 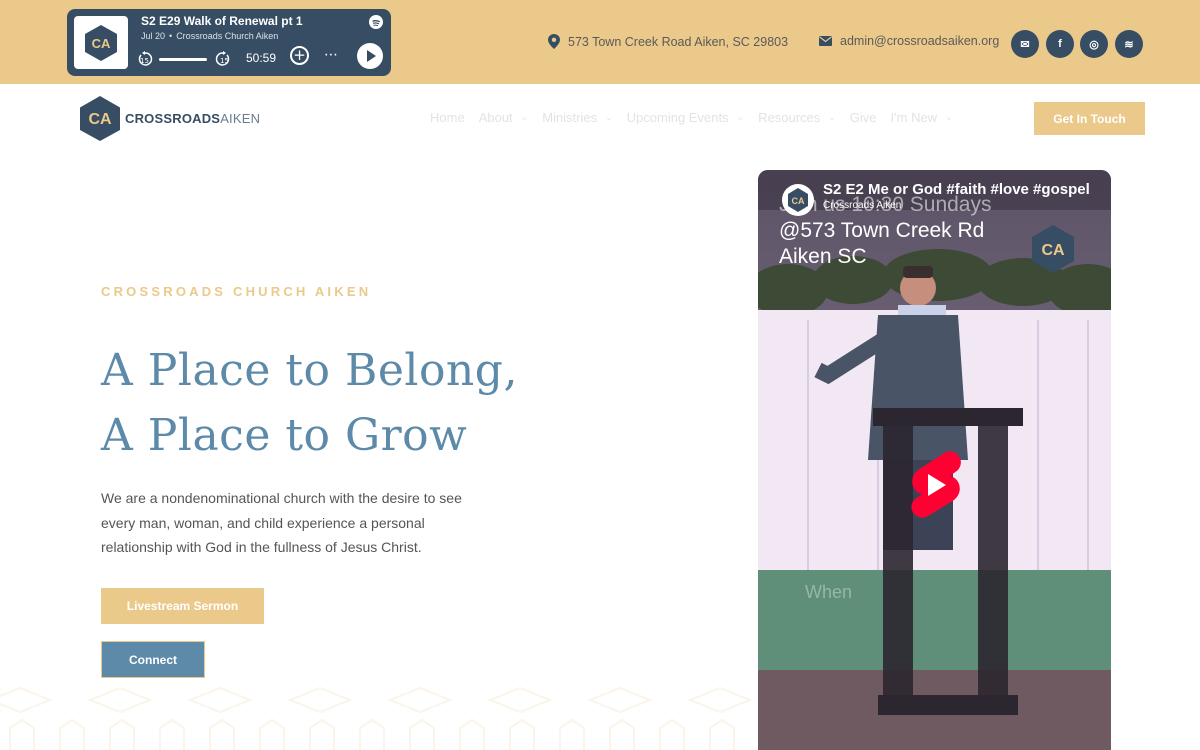 I want to click on social-facebook-button: f, so click(x=1060, y=44).